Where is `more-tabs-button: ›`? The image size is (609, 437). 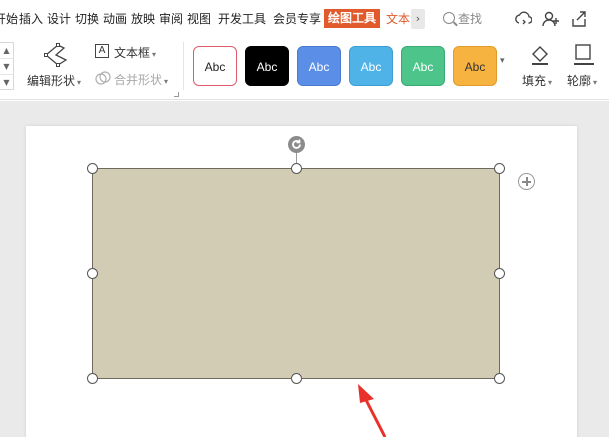 more-tabs-button: › is located at coordinates (418, 19).